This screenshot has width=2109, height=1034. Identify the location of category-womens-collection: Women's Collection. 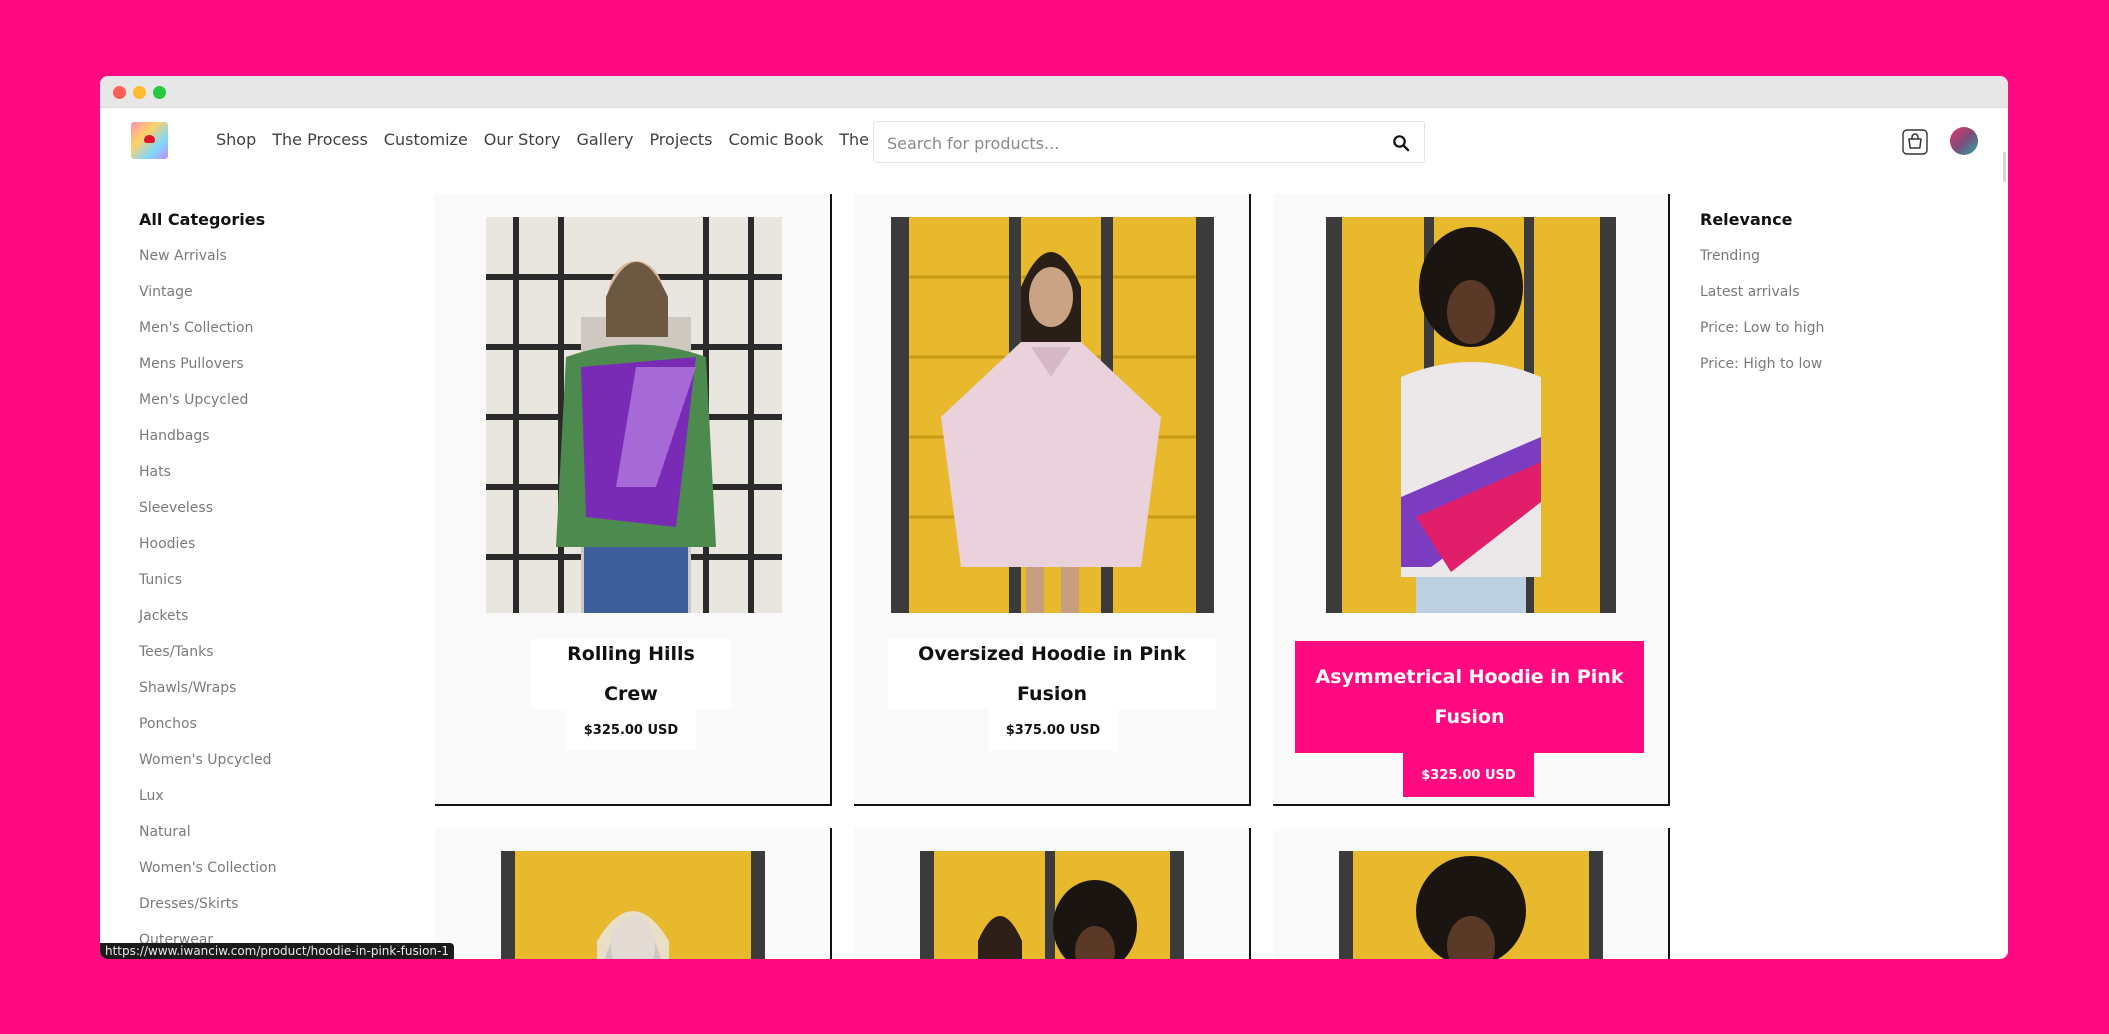
(269, 876).